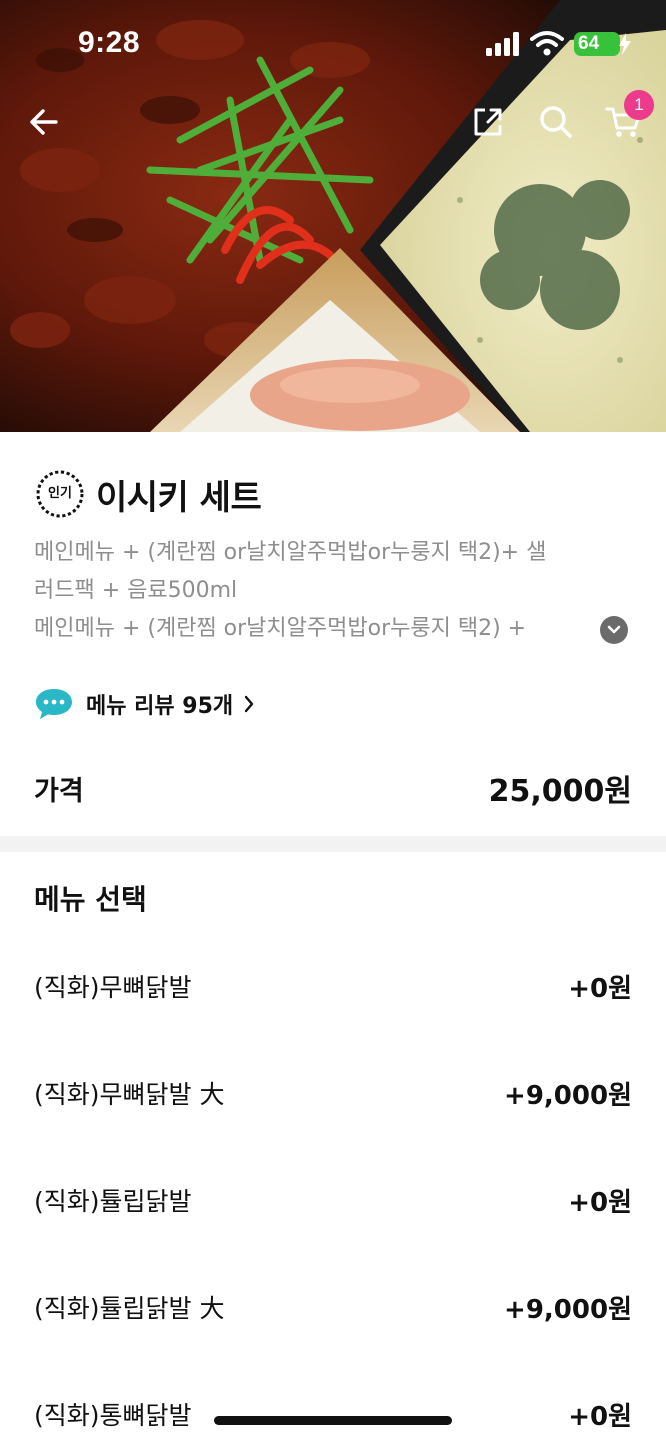 Image resolution: width=666 pixels, height=1440 pixels. I want to click on share-icon, so click(488, 122).